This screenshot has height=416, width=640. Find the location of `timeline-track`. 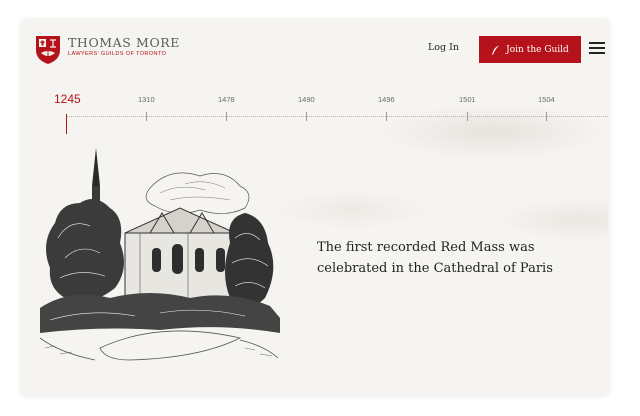

timeline-track is located at coordinates (337, 116).